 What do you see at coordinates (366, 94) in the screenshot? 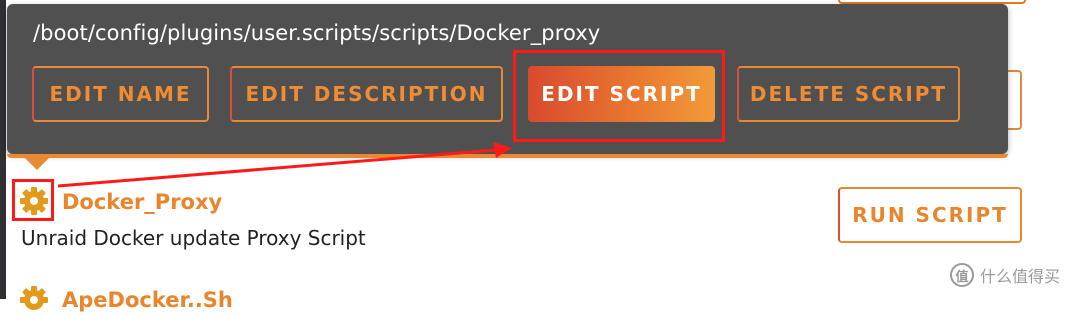
I see `edit-description-button: EDIT DESCRIPTION` at bounding box center [366, 94].